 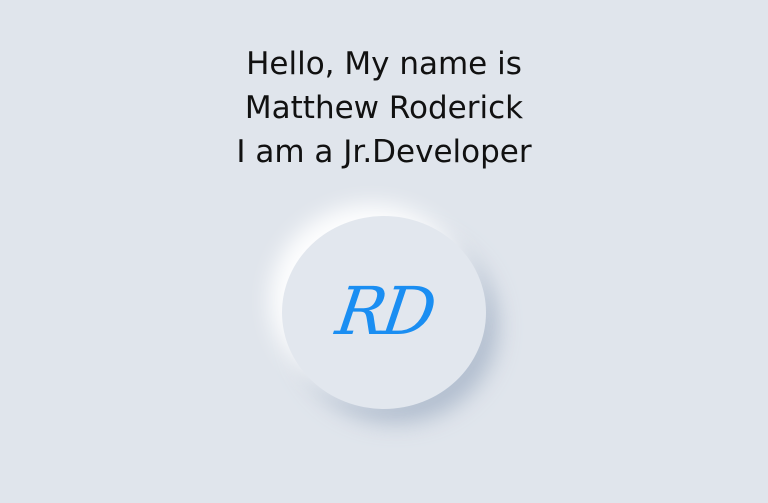 I want to click on logo-initials: RD, so click(x=384, y=311).